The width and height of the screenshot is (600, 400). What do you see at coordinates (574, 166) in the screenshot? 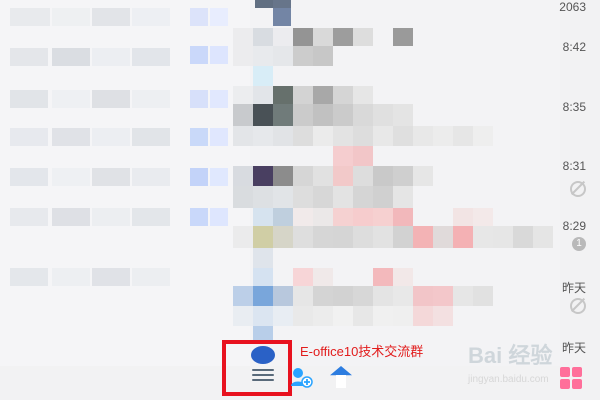
I see `time-label: 8:31` at bounding box center [574, 166].